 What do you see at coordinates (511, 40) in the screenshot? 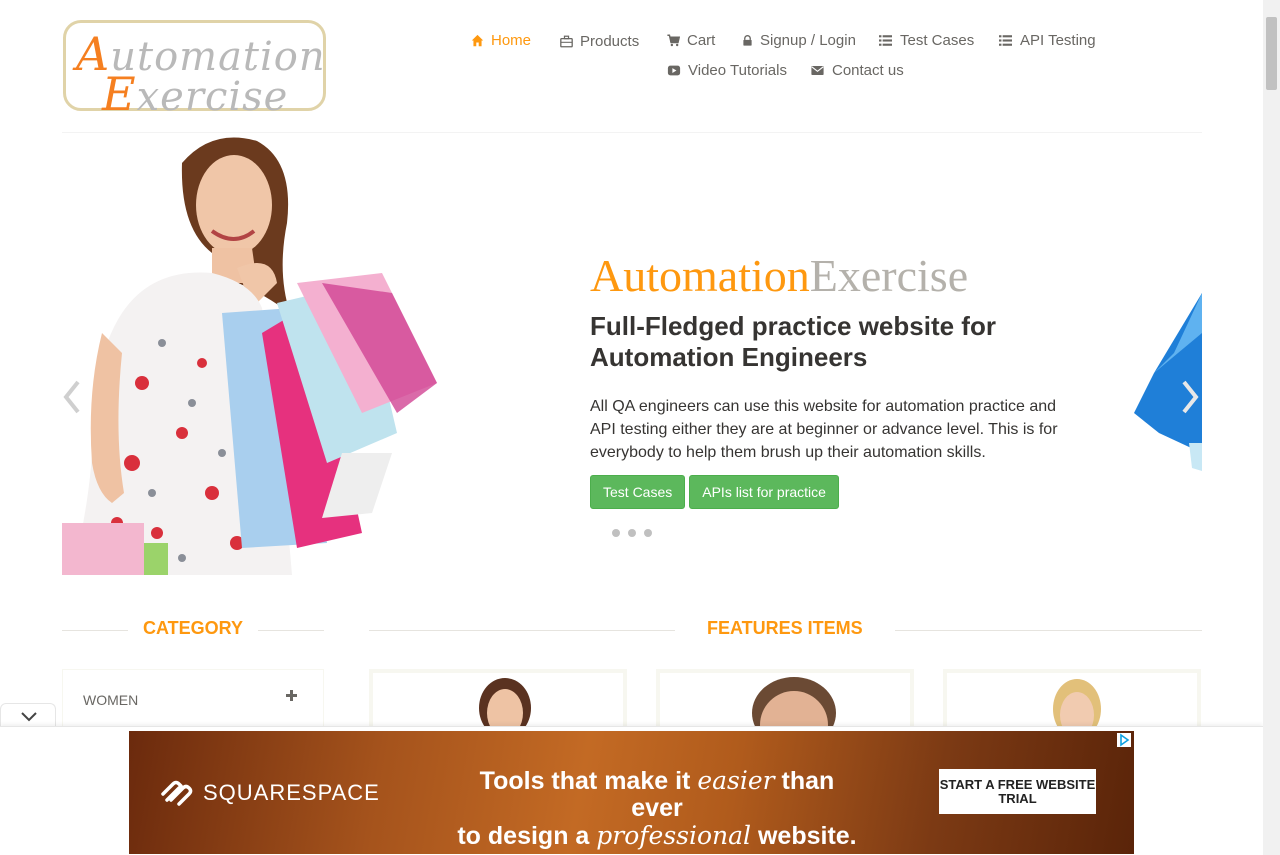
I see `nav-home-label: Home` at bounding box center [511, 40].